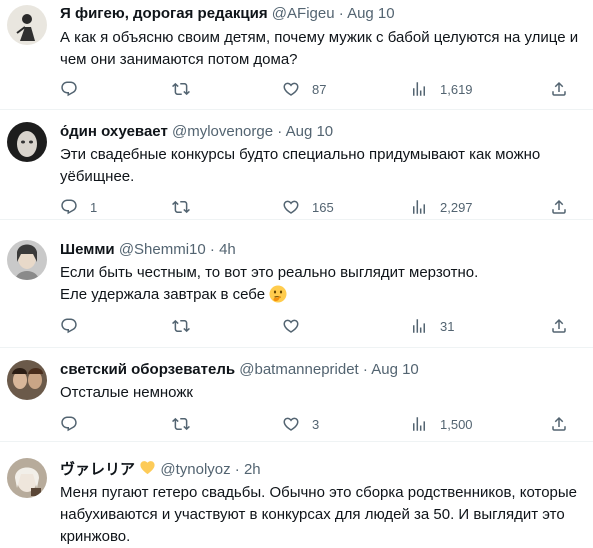 The height and width of the screenshot is (548, 593). I want to click on views-button: 1,500, so click(441, 424).